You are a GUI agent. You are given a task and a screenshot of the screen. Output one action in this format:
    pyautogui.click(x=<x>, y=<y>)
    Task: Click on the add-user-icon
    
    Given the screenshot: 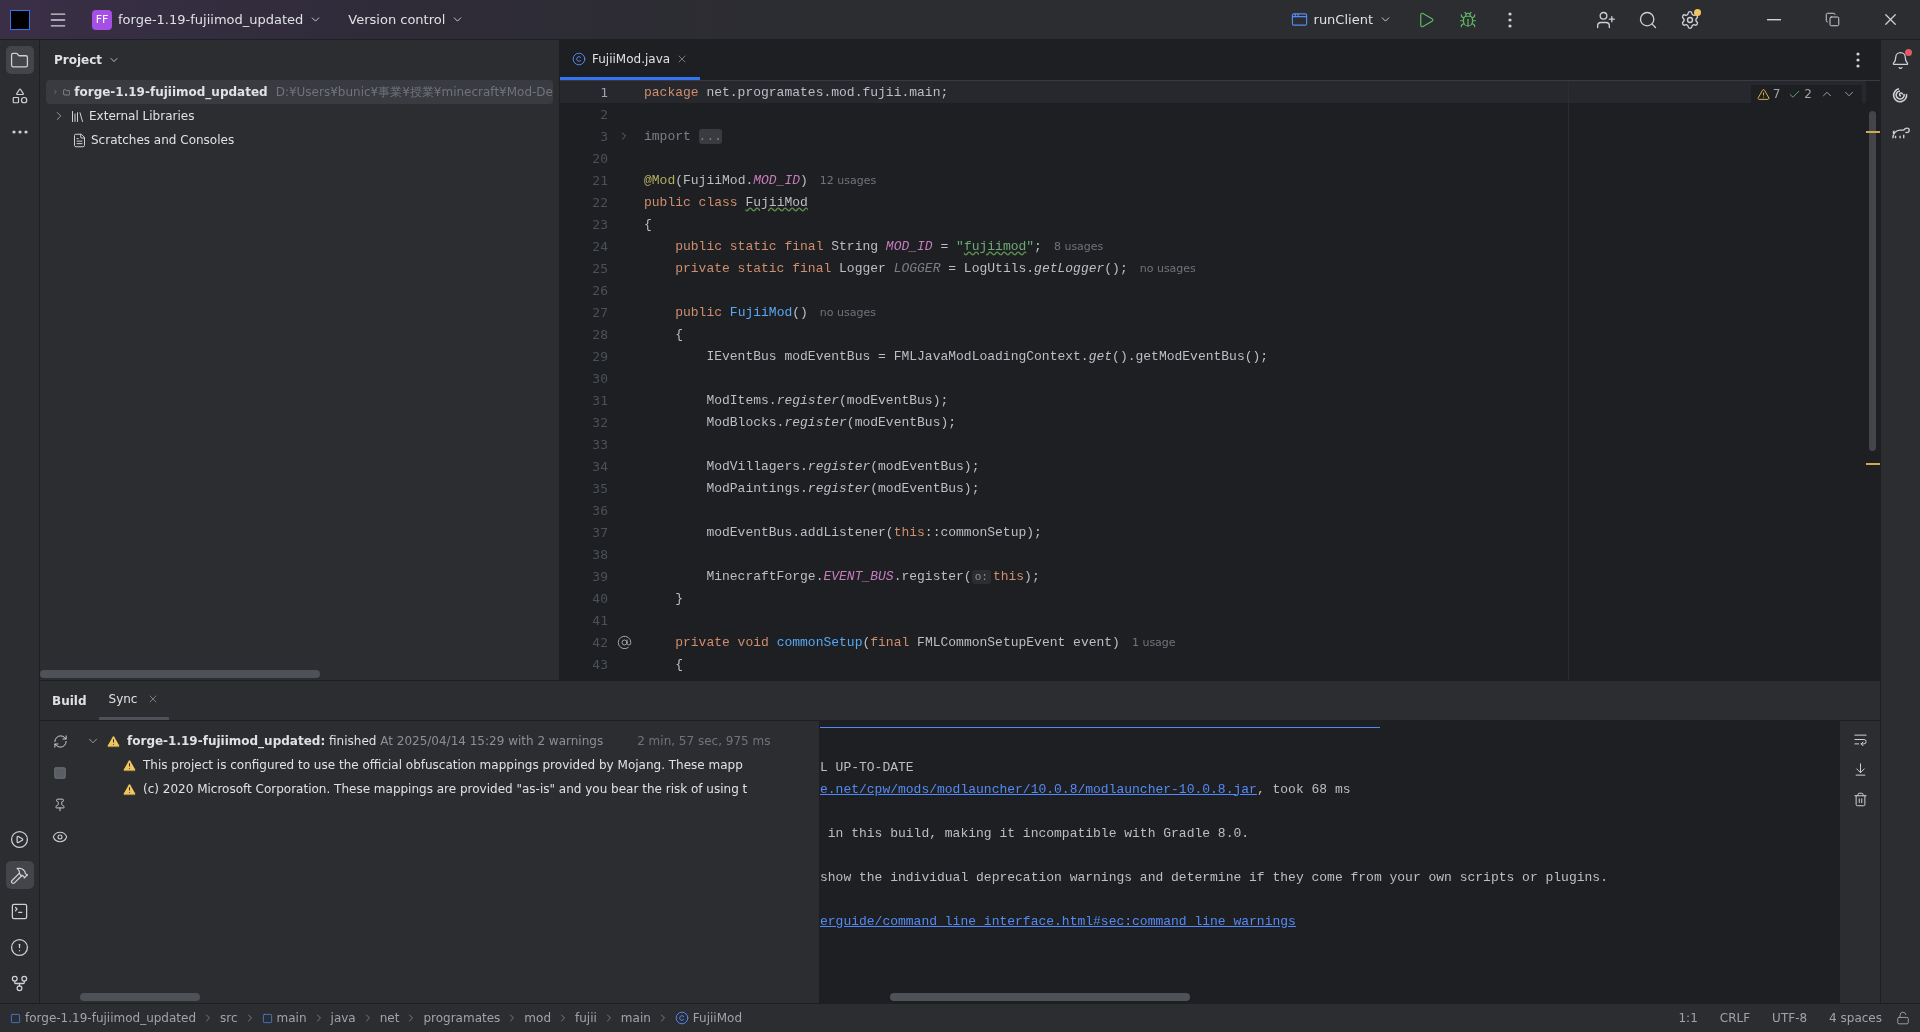 What is the action you would take?
    pyautogui.click(x=1606, y=19)
    